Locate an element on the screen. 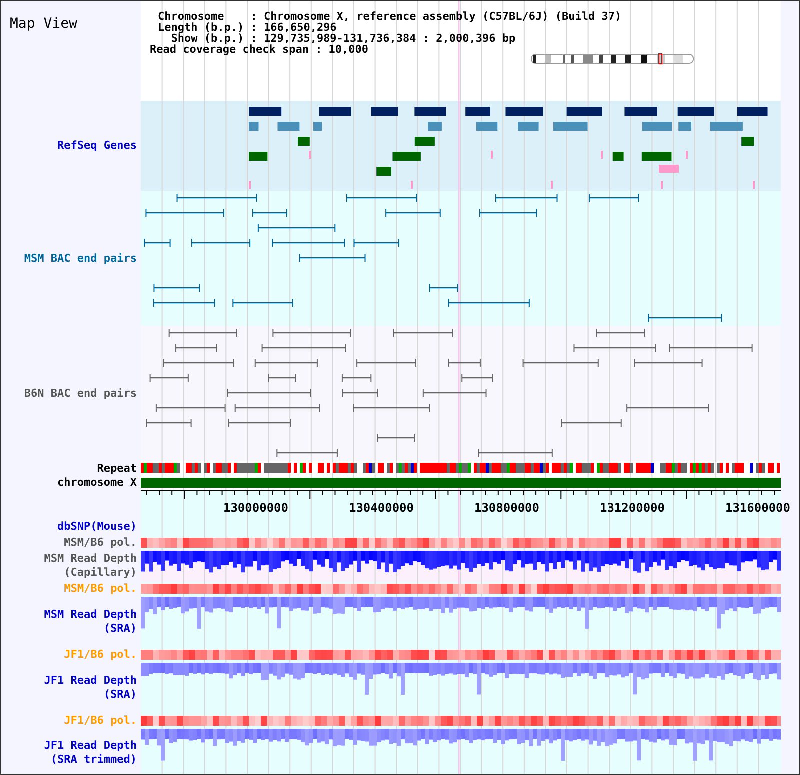 The height and width of the screenshot is (775, 800). track-label: B6N BAC end pairs is located at coordinates (80, 393).